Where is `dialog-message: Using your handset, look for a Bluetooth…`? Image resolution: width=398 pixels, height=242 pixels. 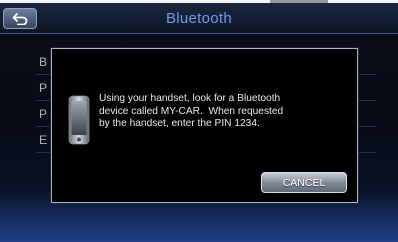
dialog-message: Using your handset, look for a Bluetooth… is located at coordinates (191, 111).